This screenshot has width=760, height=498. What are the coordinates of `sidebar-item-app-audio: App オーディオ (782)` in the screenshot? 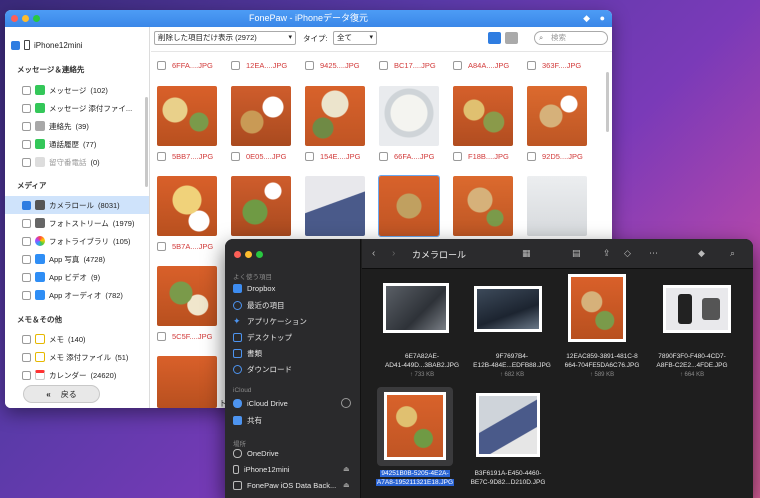 It's located at (77, 295).